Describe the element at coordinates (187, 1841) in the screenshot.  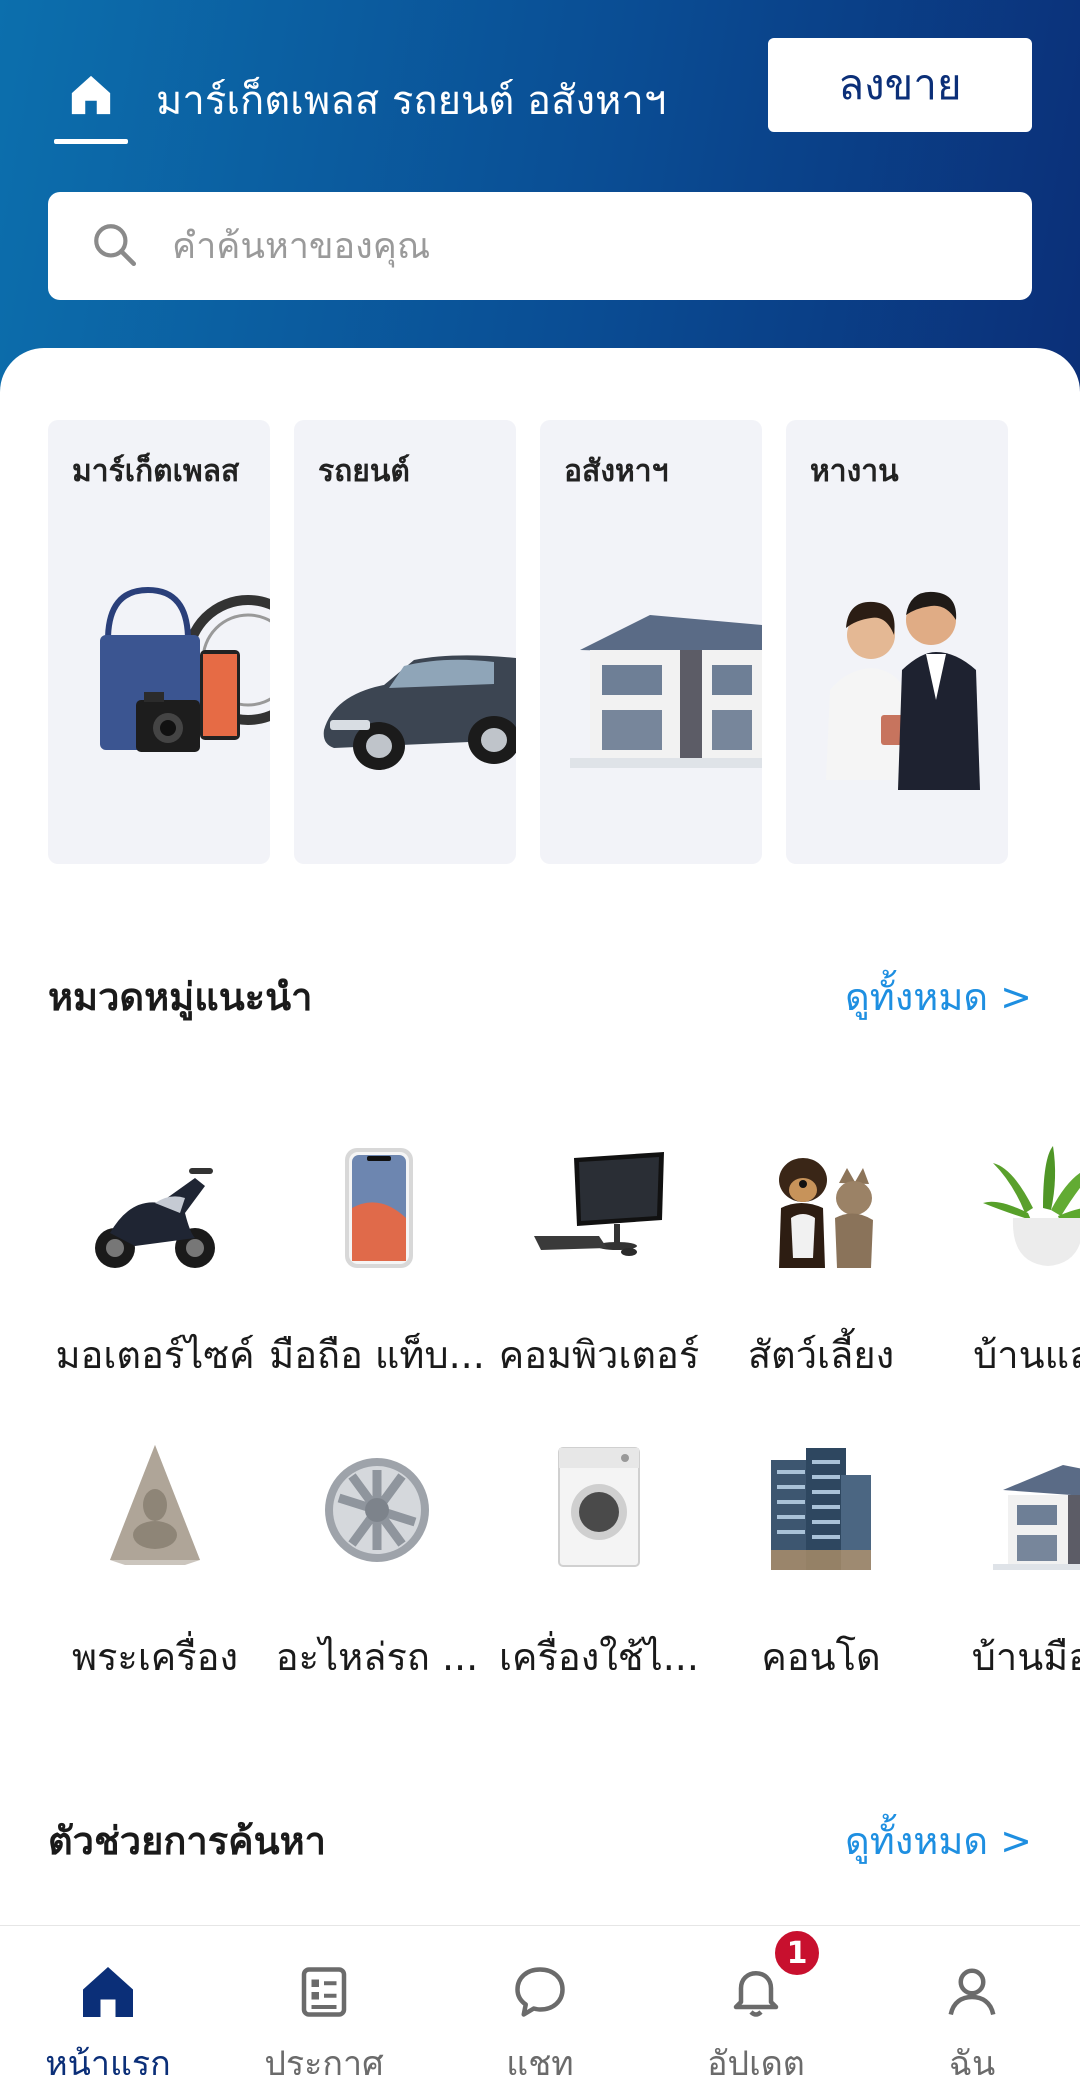
I see `search-helper-section-title: ตัวช่วยการค้นหา` at that location.